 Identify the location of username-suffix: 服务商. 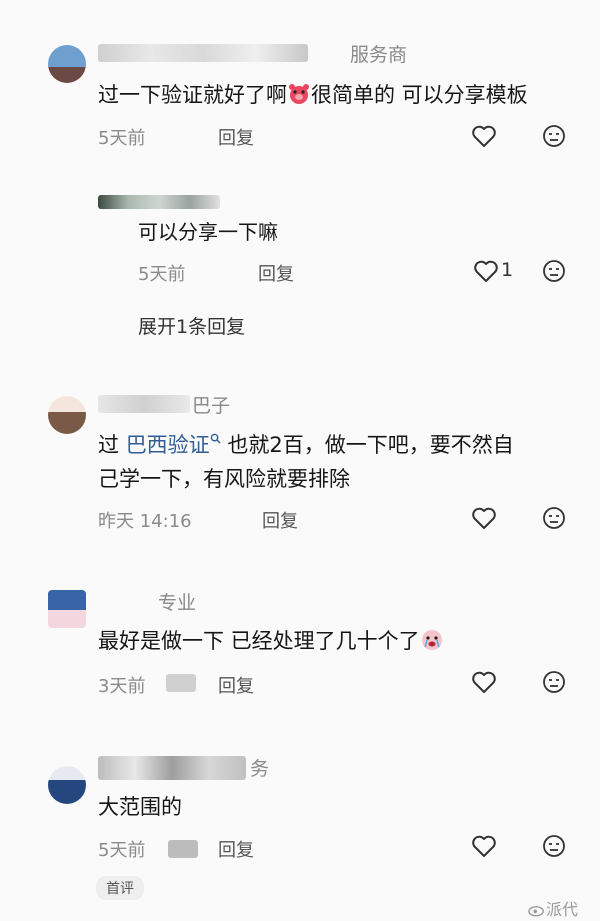
(379, 55).